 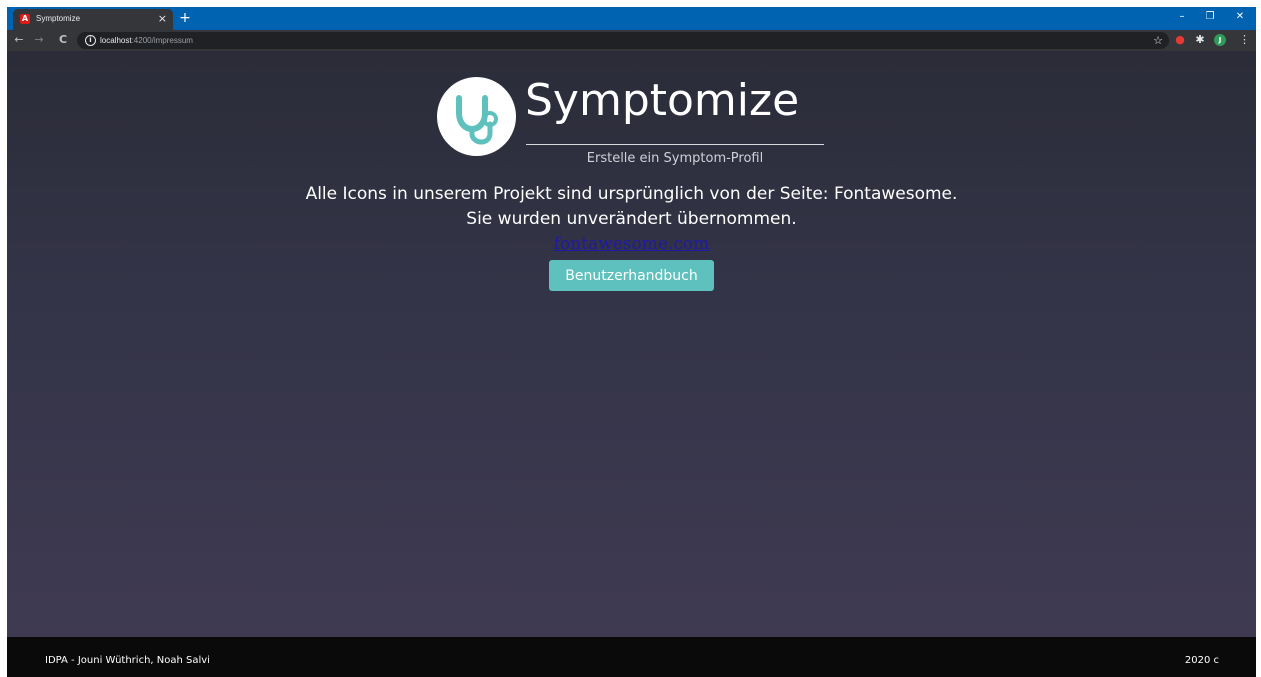 What do you see at coordinates (631, 244) in the screenshot?
I see `fontawesome-link: fontawesome.com` at bounding box center [631, 244].